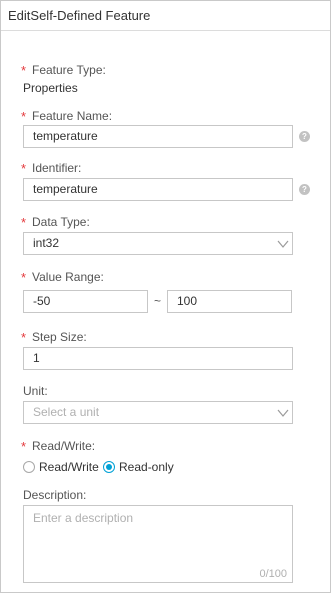  Describe the element at coordinates (158, 412) in the screenshot. I see `unit-select: Select a unit` at that location.